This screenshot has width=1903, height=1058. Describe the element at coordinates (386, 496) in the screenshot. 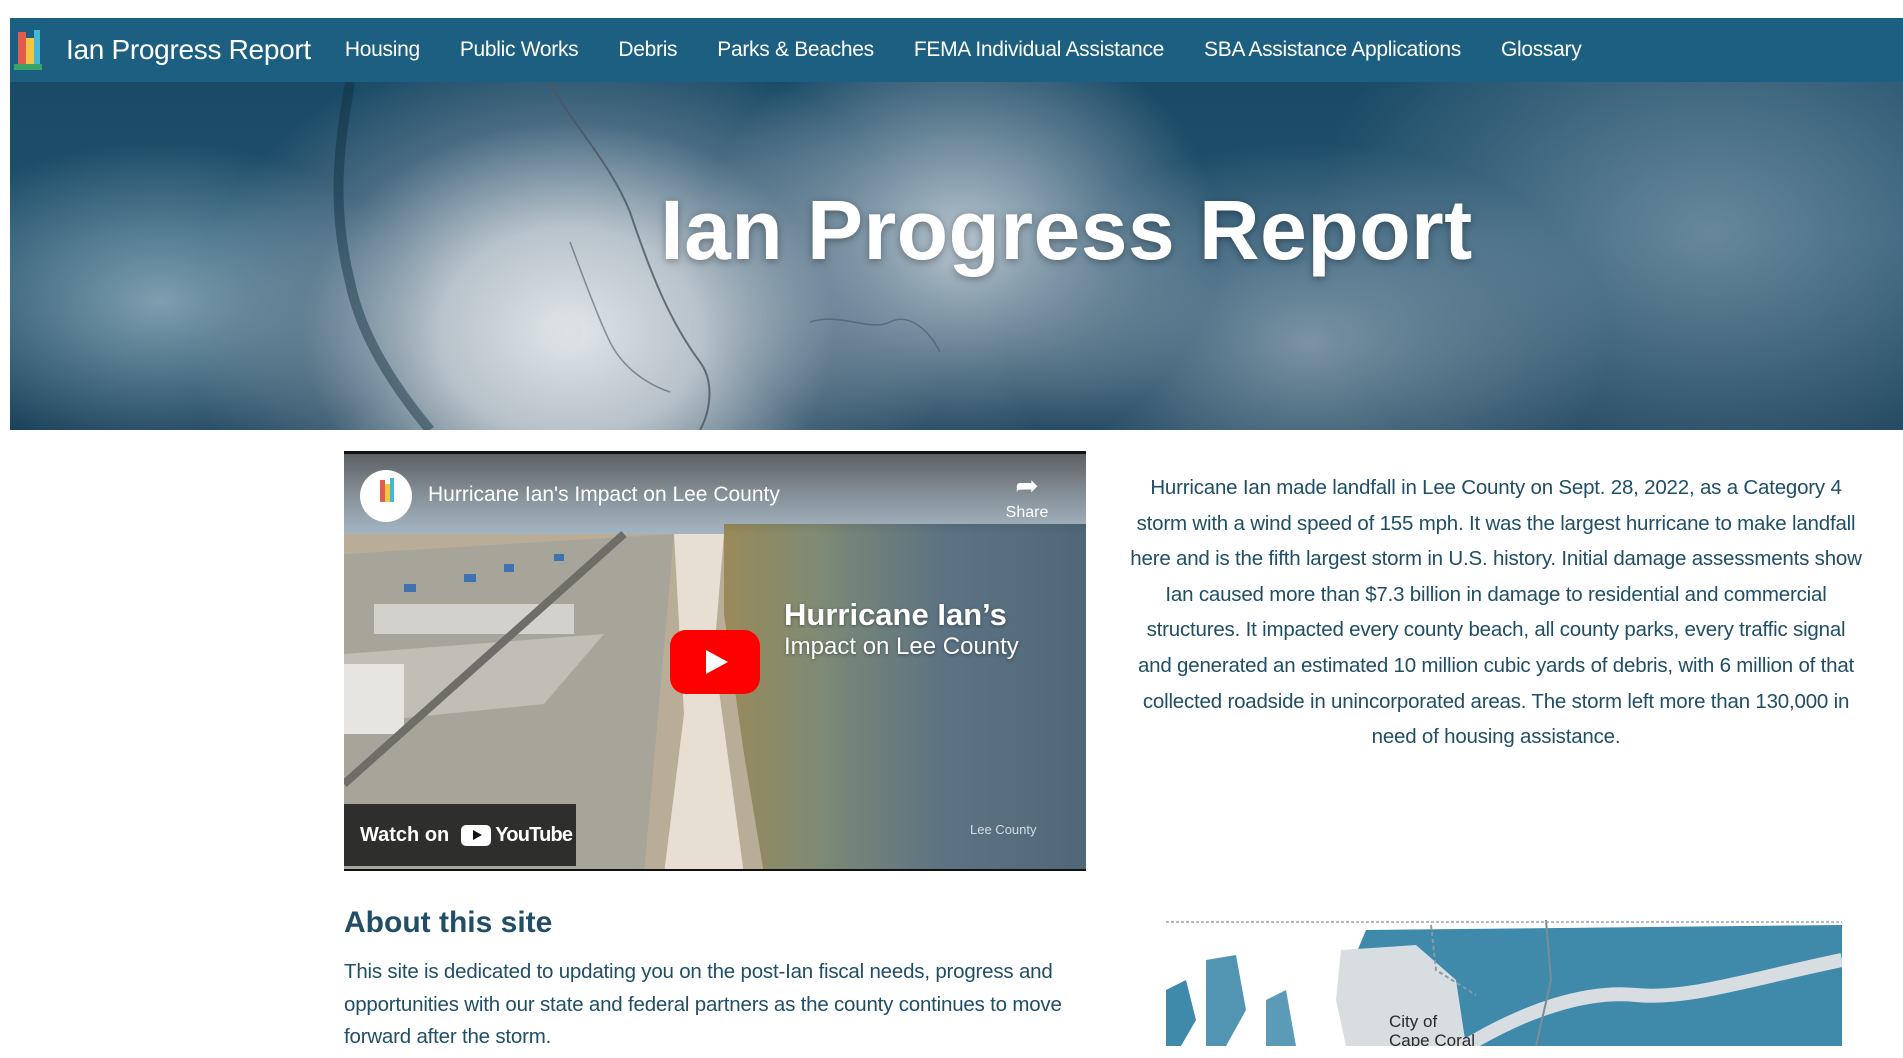

I see `channel-avatar` at that location.